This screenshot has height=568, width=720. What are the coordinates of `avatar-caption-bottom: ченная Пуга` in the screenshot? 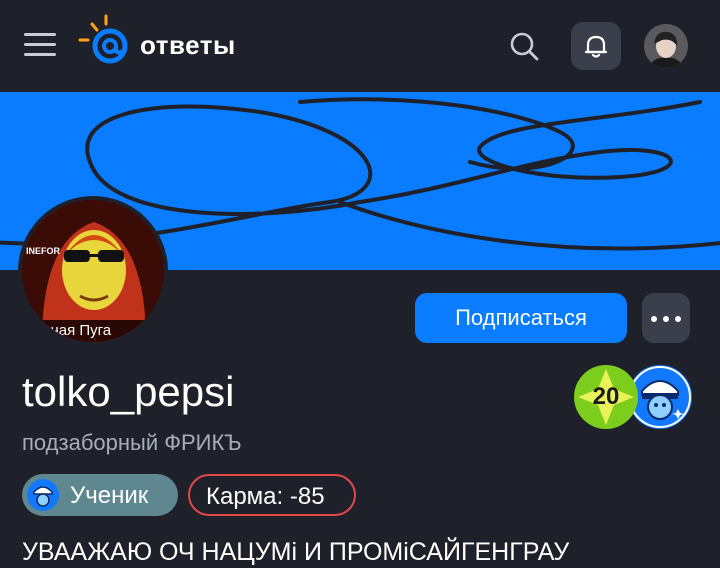 It's located at (69, 330).